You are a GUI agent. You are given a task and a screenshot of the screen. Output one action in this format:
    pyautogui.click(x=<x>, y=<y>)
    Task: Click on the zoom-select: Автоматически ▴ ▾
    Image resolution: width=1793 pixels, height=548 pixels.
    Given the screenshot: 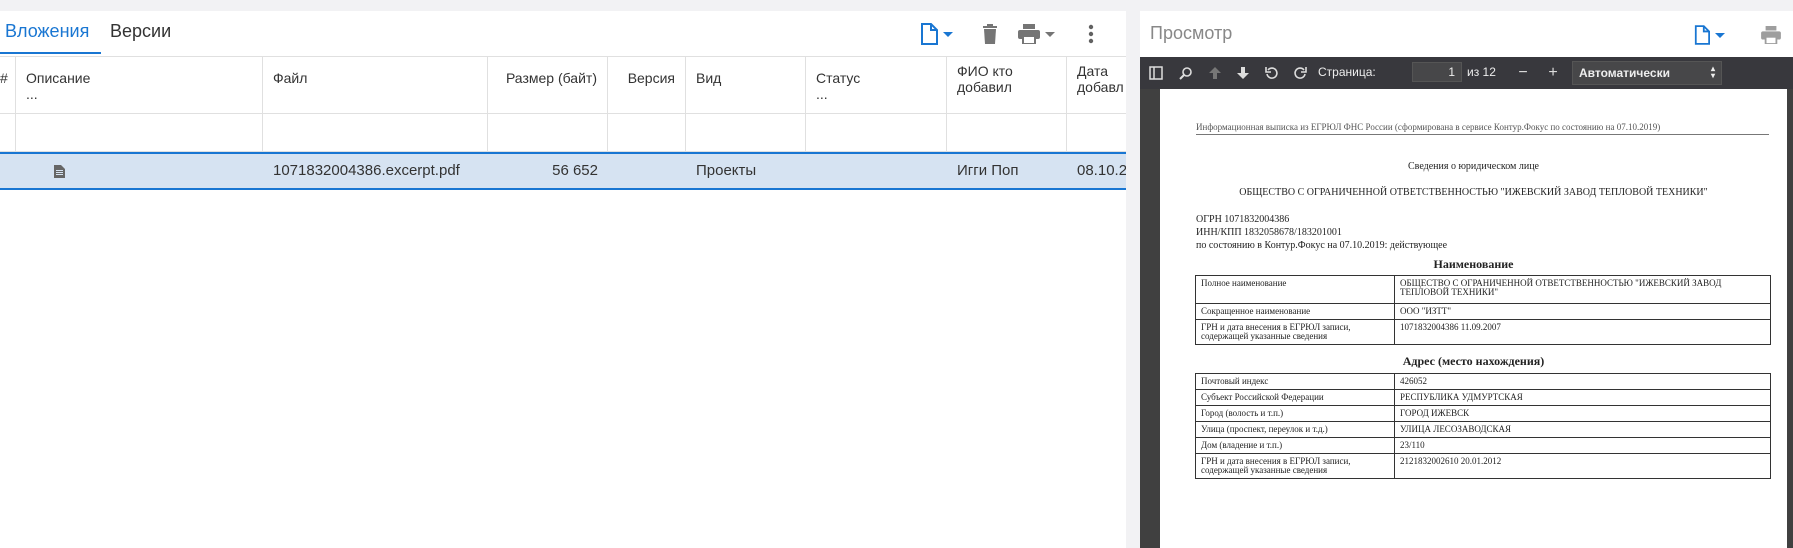 What is the action you would take?
    pyautogui.click(x=1647, y=73)
    